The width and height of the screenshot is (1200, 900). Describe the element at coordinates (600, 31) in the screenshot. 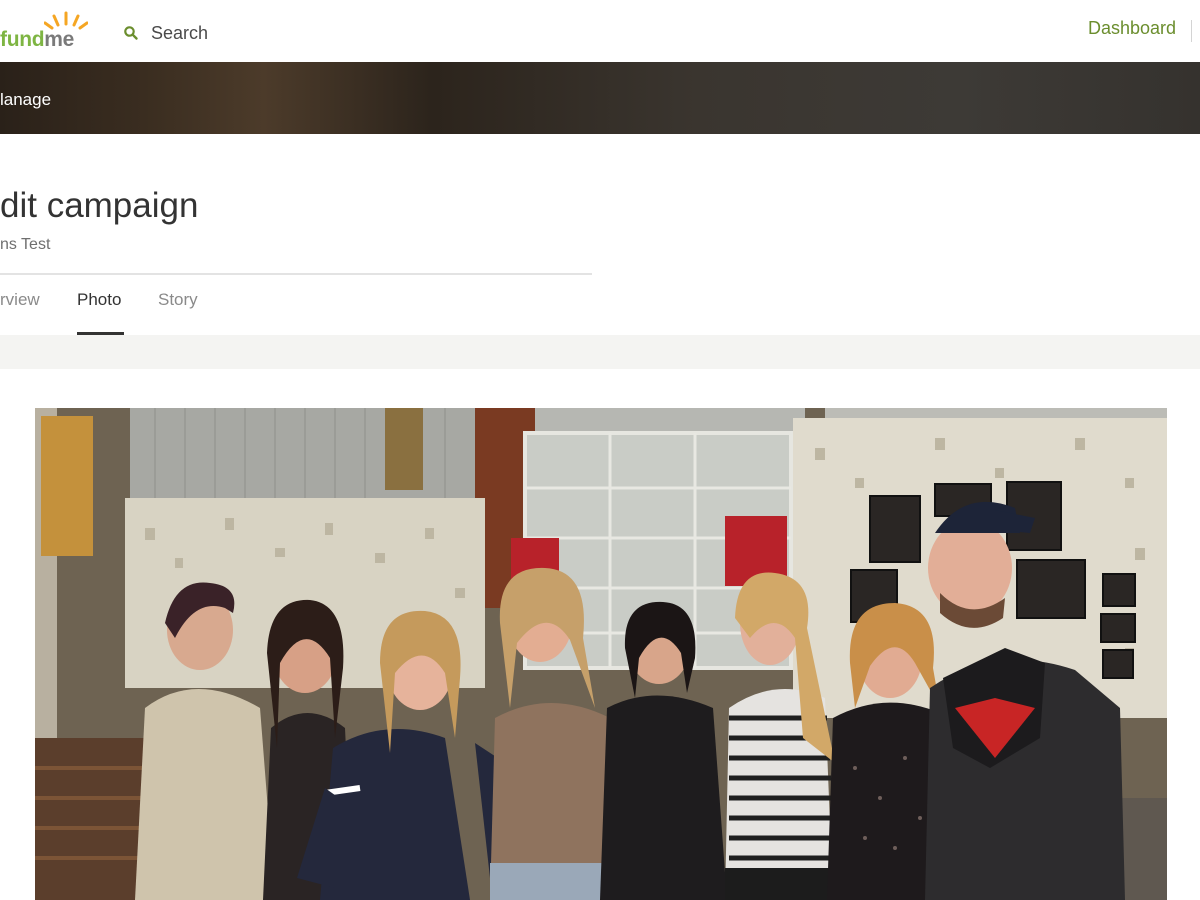

I see `top-header: fundme Search Dashboard` at that location.